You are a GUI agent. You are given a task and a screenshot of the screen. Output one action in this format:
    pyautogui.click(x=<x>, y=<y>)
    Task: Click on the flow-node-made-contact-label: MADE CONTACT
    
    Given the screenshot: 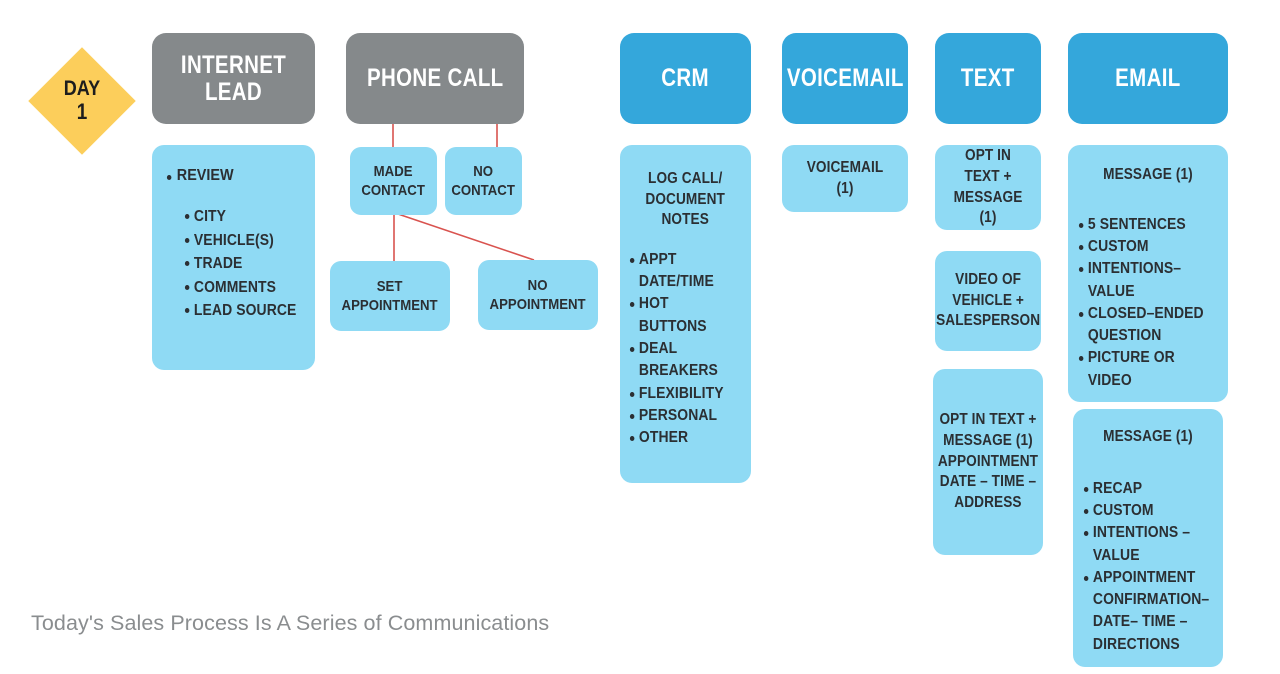 What is the action you would take?
    pyautogui.click(x=393, y=180)
    